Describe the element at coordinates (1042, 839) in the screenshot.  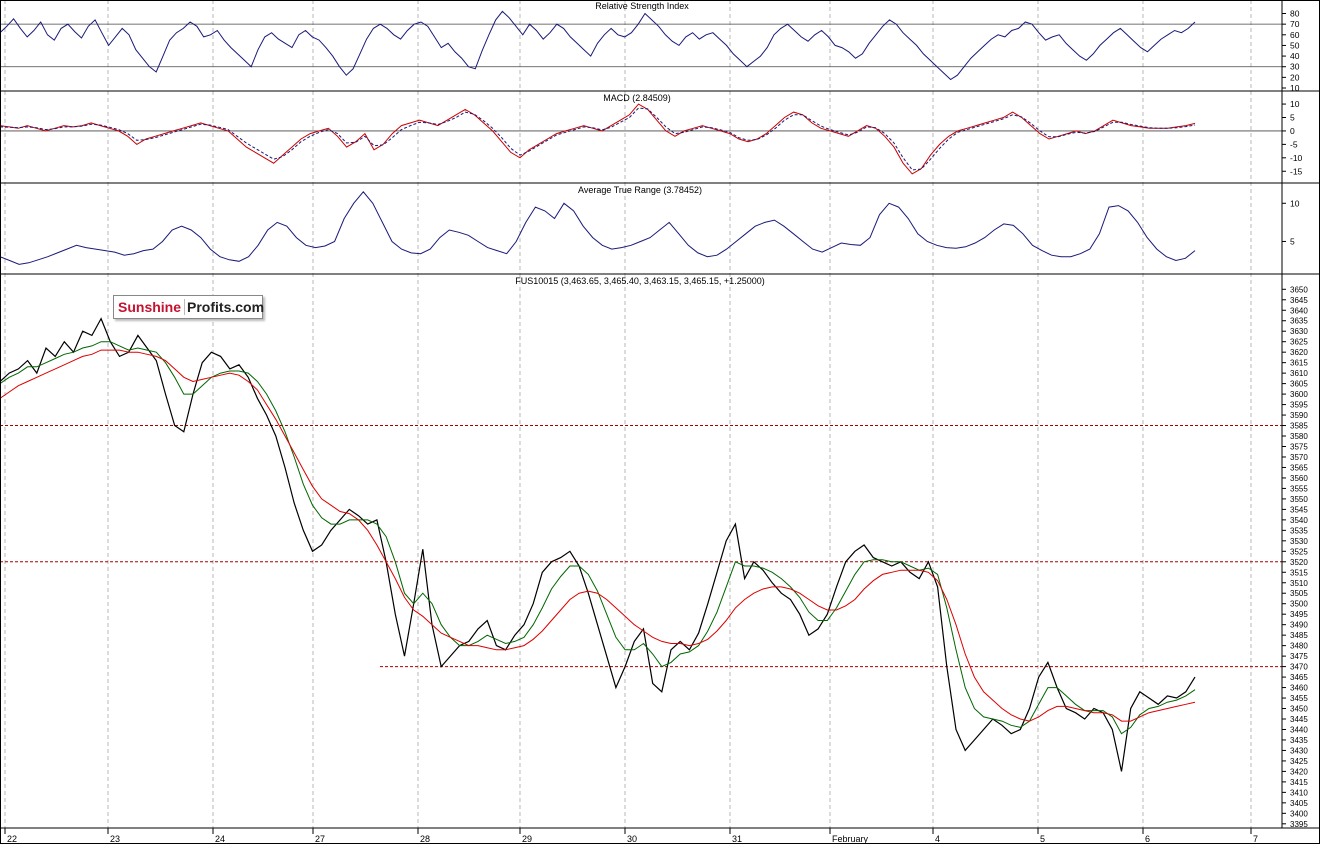
I see `x-tick-label: 5` at that location.